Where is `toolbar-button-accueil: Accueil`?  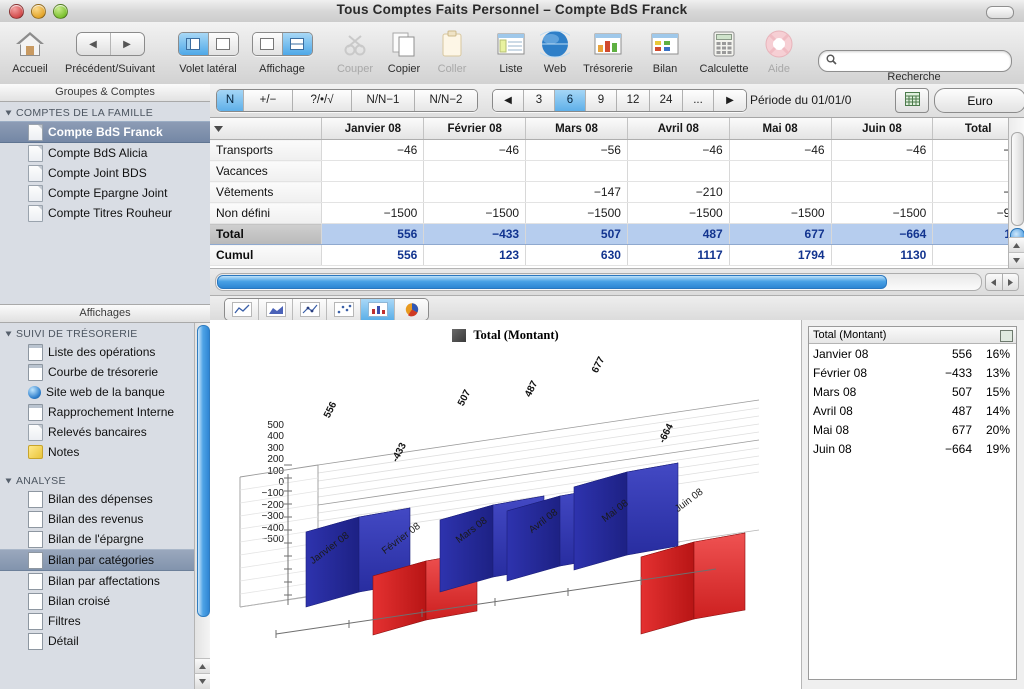 toolbar-button-accueil: Accueil is located at coordinates (30, 50).